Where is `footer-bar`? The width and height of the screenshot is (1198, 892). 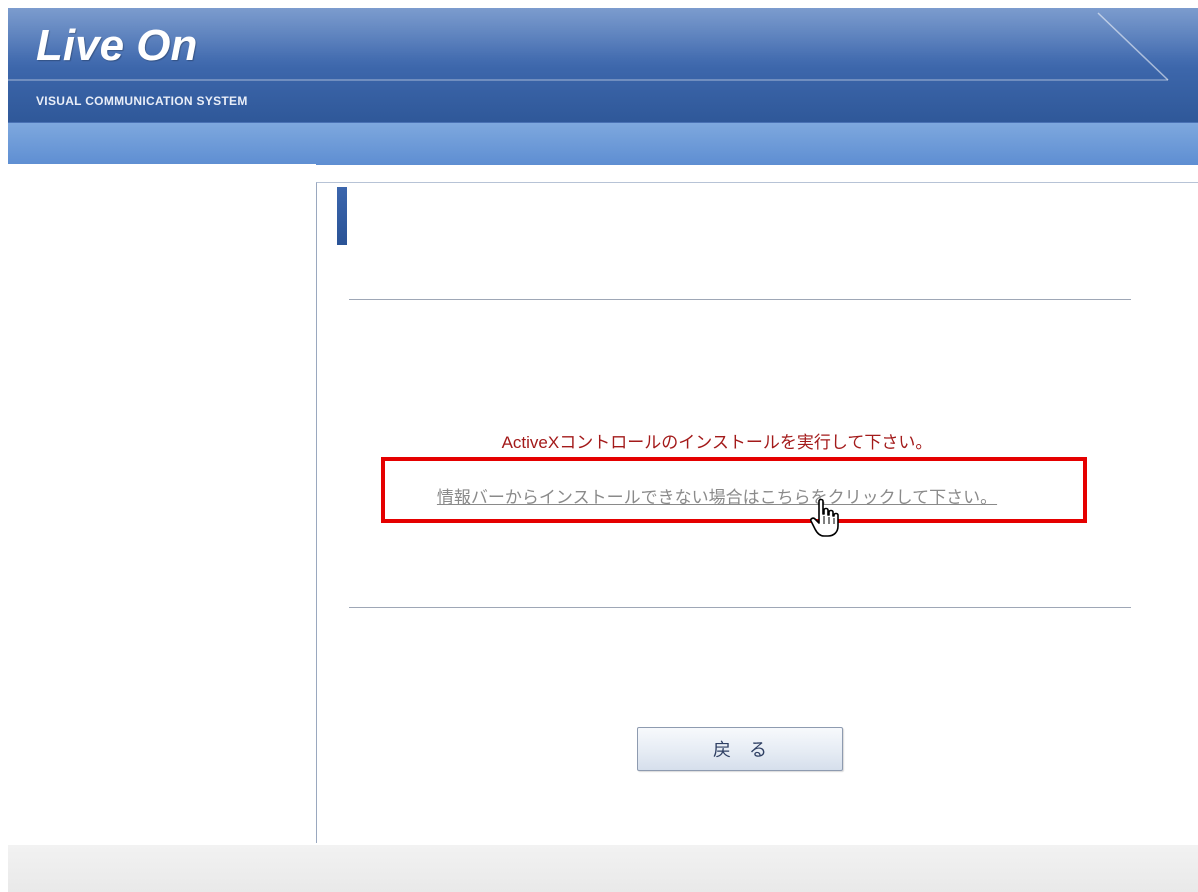 footer-bar is located at coordinates (603, 868).